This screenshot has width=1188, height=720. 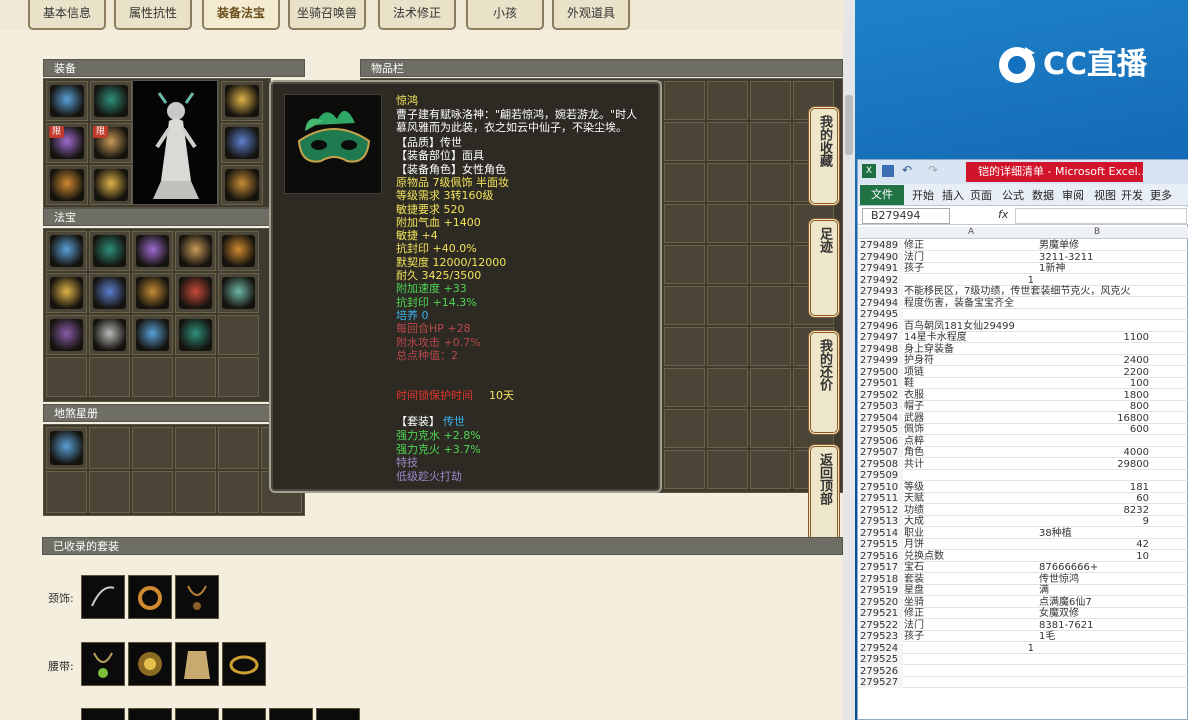 I want to click on cell-a: 点粹, so click(x=970, y=441).